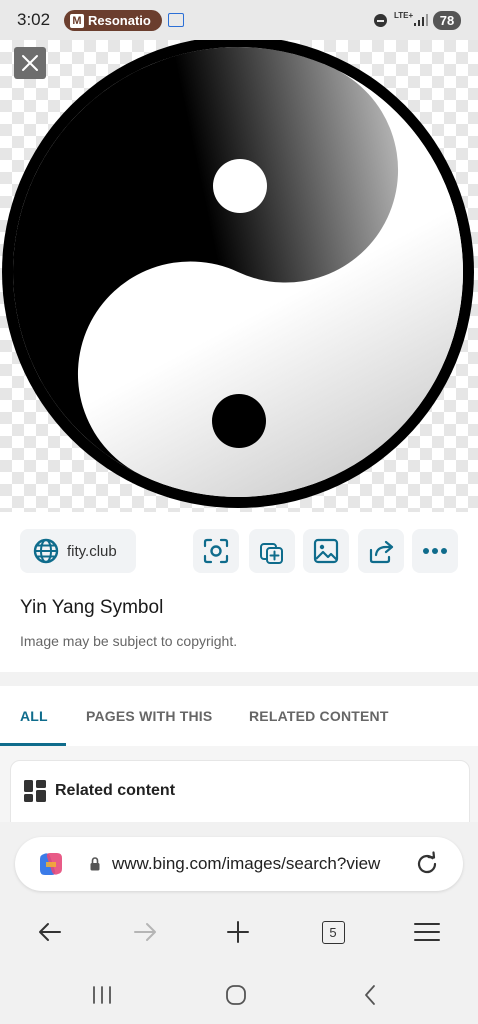 This screenshot has width=478, height=1024. I want to click on close-icon, so click(30, 63).